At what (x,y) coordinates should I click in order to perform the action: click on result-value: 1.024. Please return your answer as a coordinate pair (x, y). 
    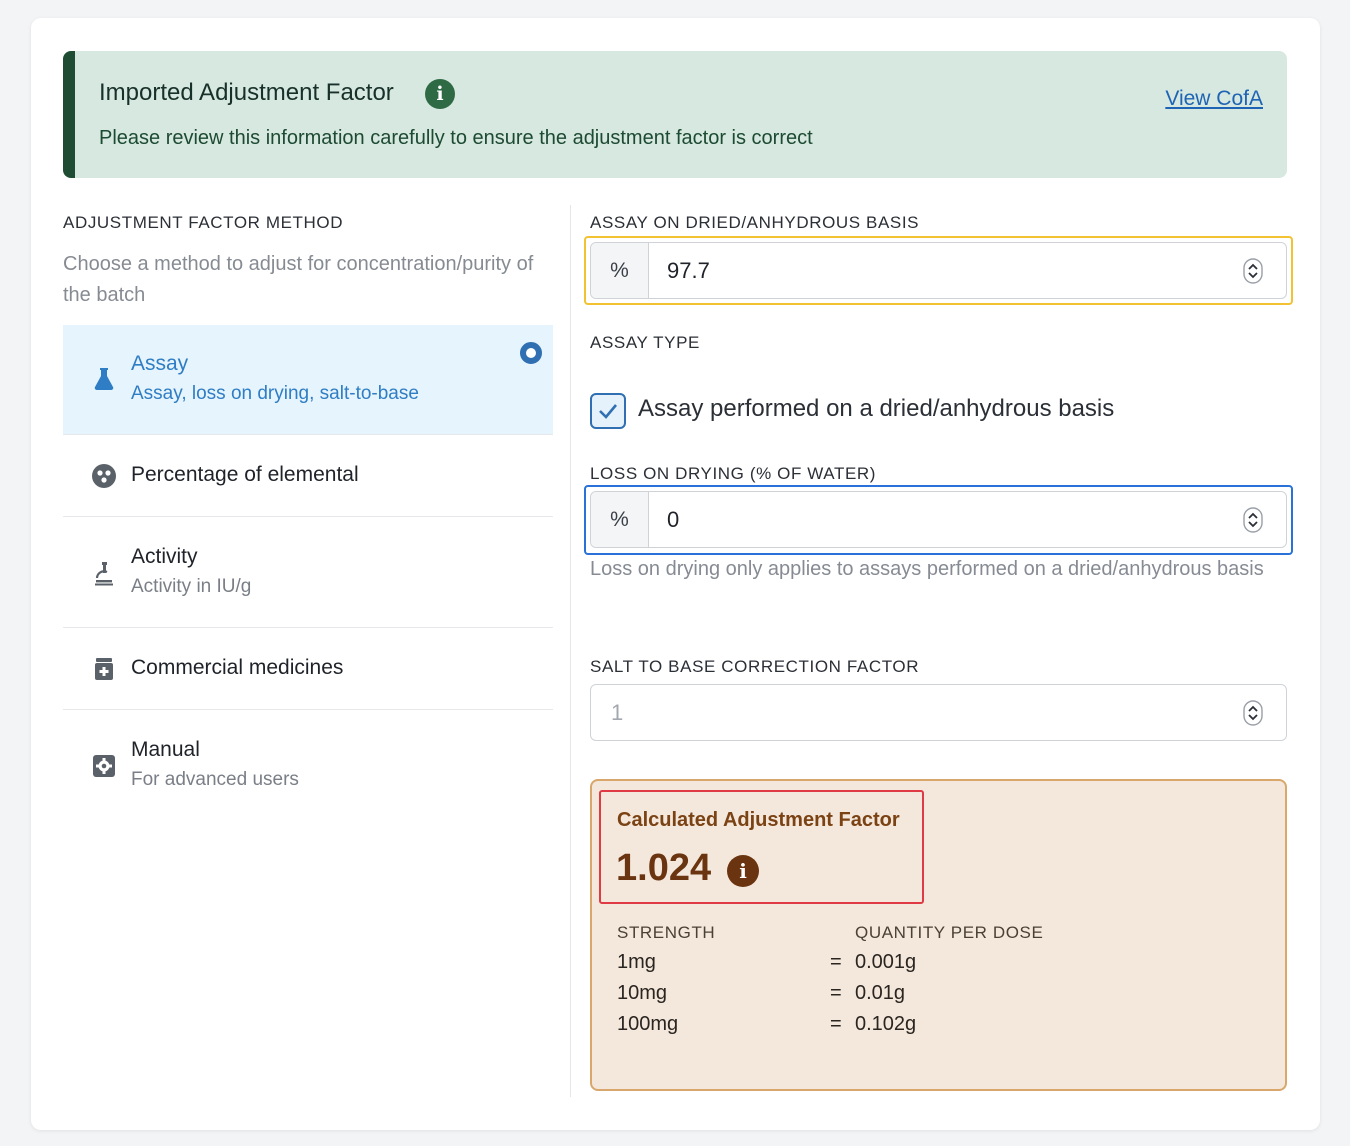
    Looking at the image, I should click on (664, 868).